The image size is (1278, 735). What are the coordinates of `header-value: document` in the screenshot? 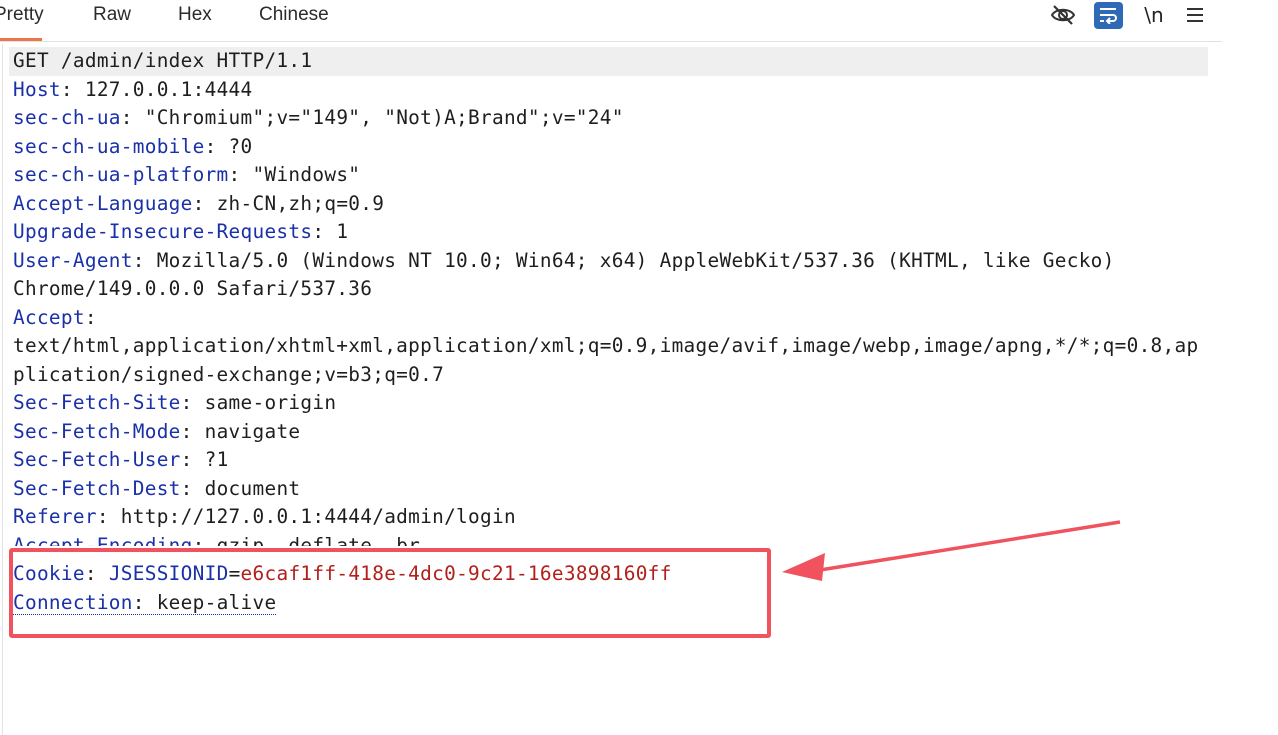 It's located at (252, 488).